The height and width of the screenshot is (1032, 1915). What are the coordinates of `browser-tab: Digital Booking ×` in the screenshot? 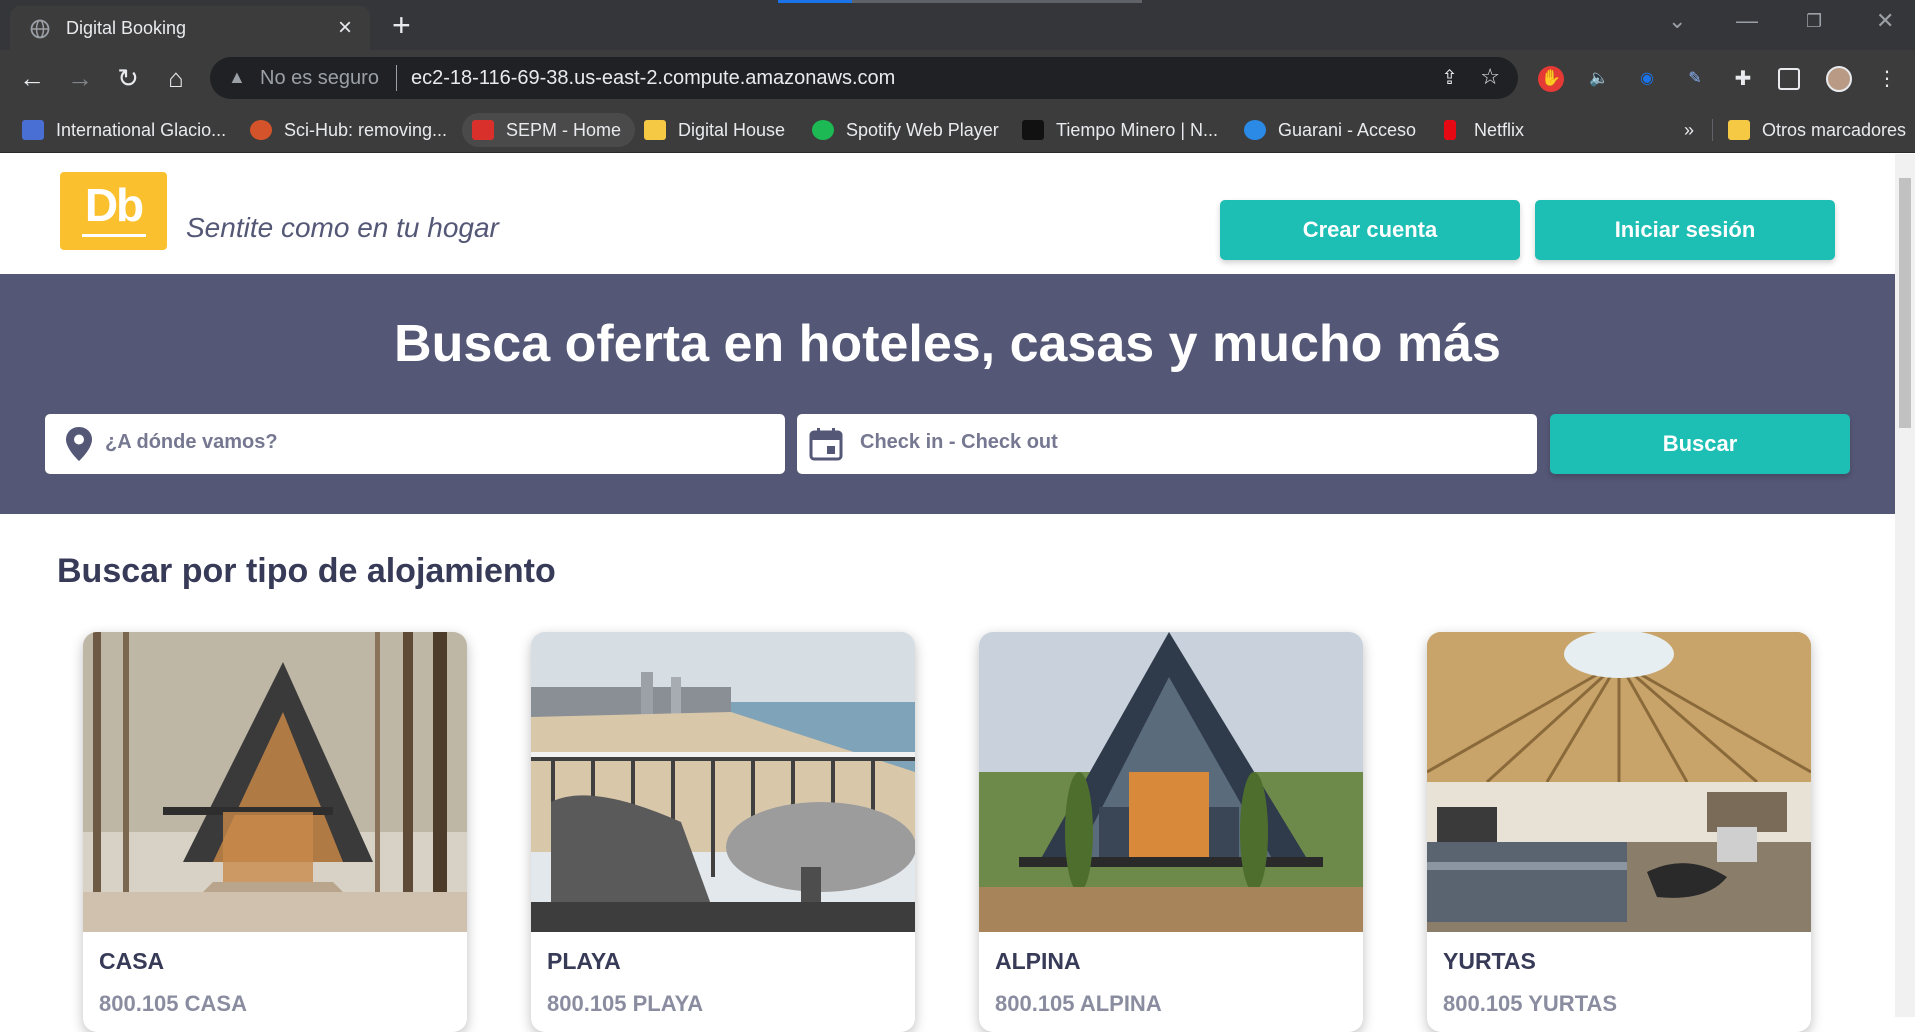 It's located at (190, 28).